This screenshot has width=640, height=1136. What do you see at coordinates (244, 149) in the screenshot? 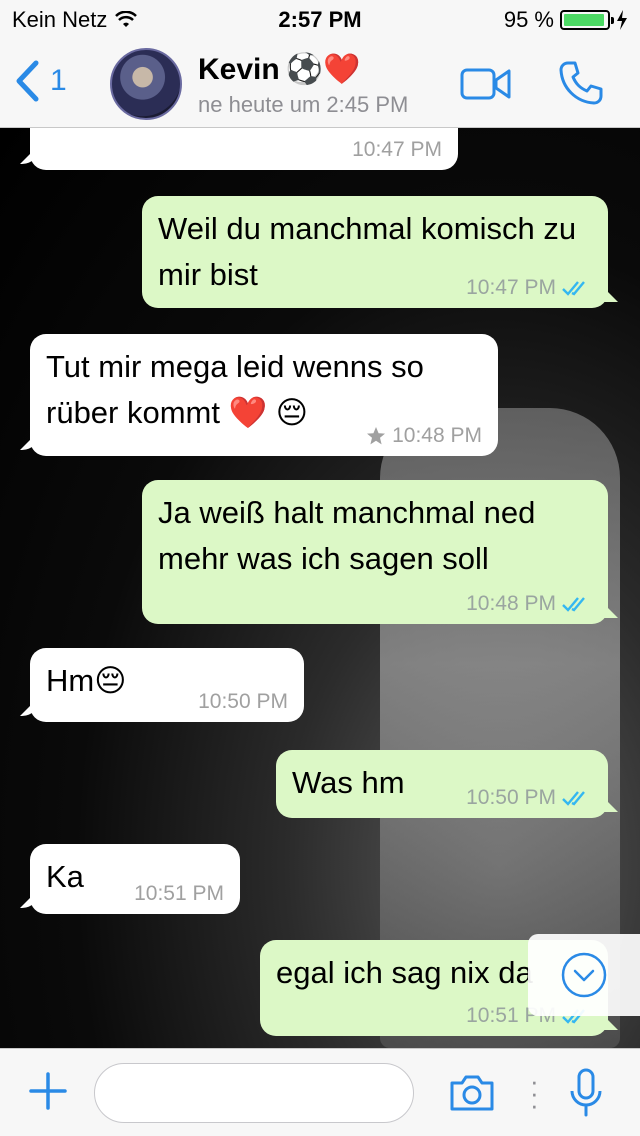
I see `message-incoming: 10:47 PM` at bounding box center [244, 149].